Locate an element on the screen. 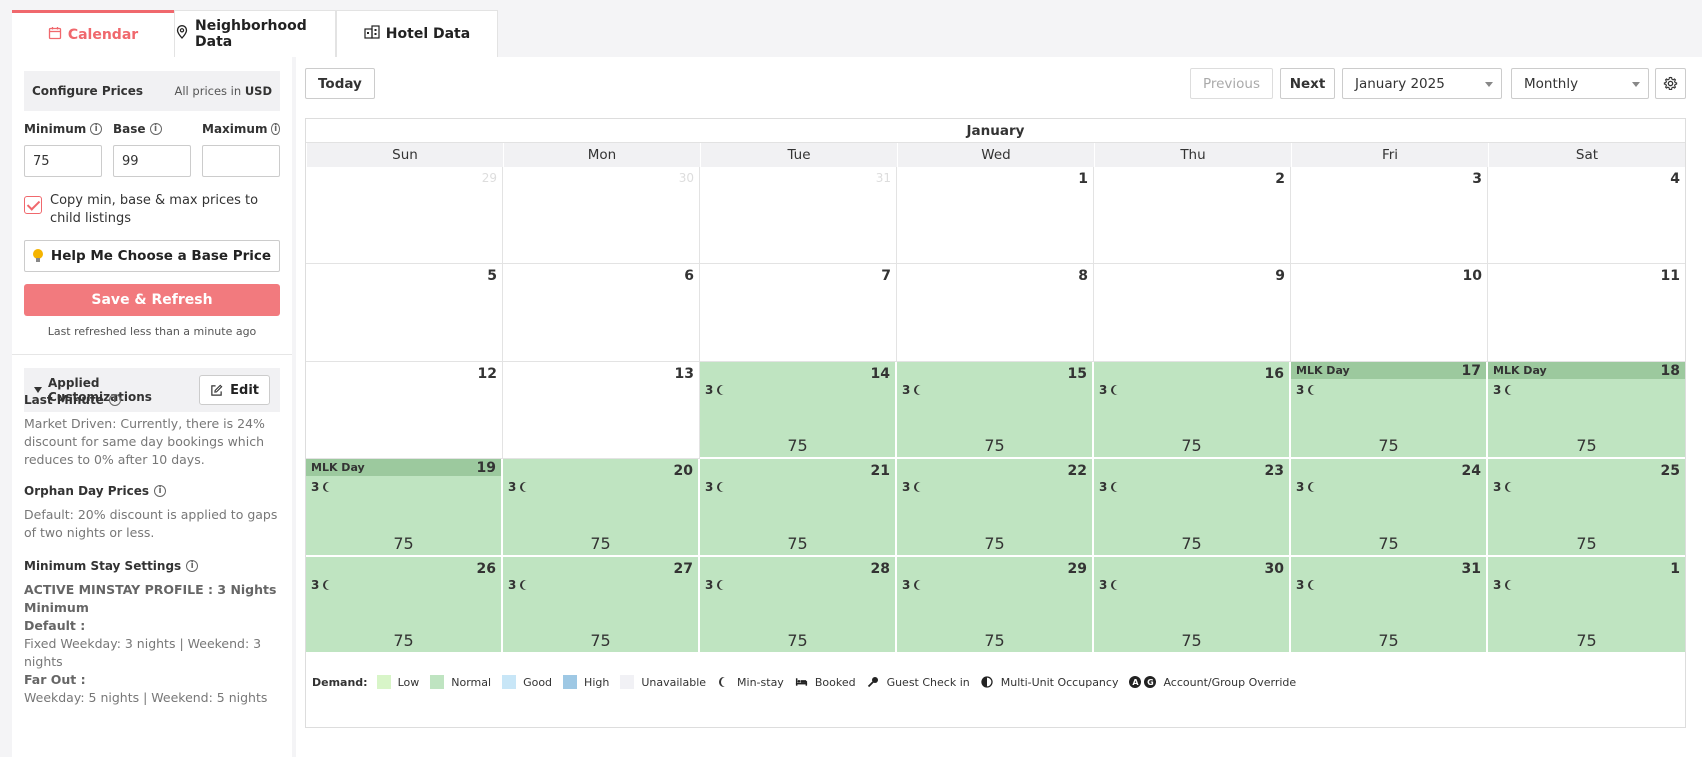 The image size is (1702, 757). calendar-day-cell: 14 3 75 is located at coordinates (798, 410).